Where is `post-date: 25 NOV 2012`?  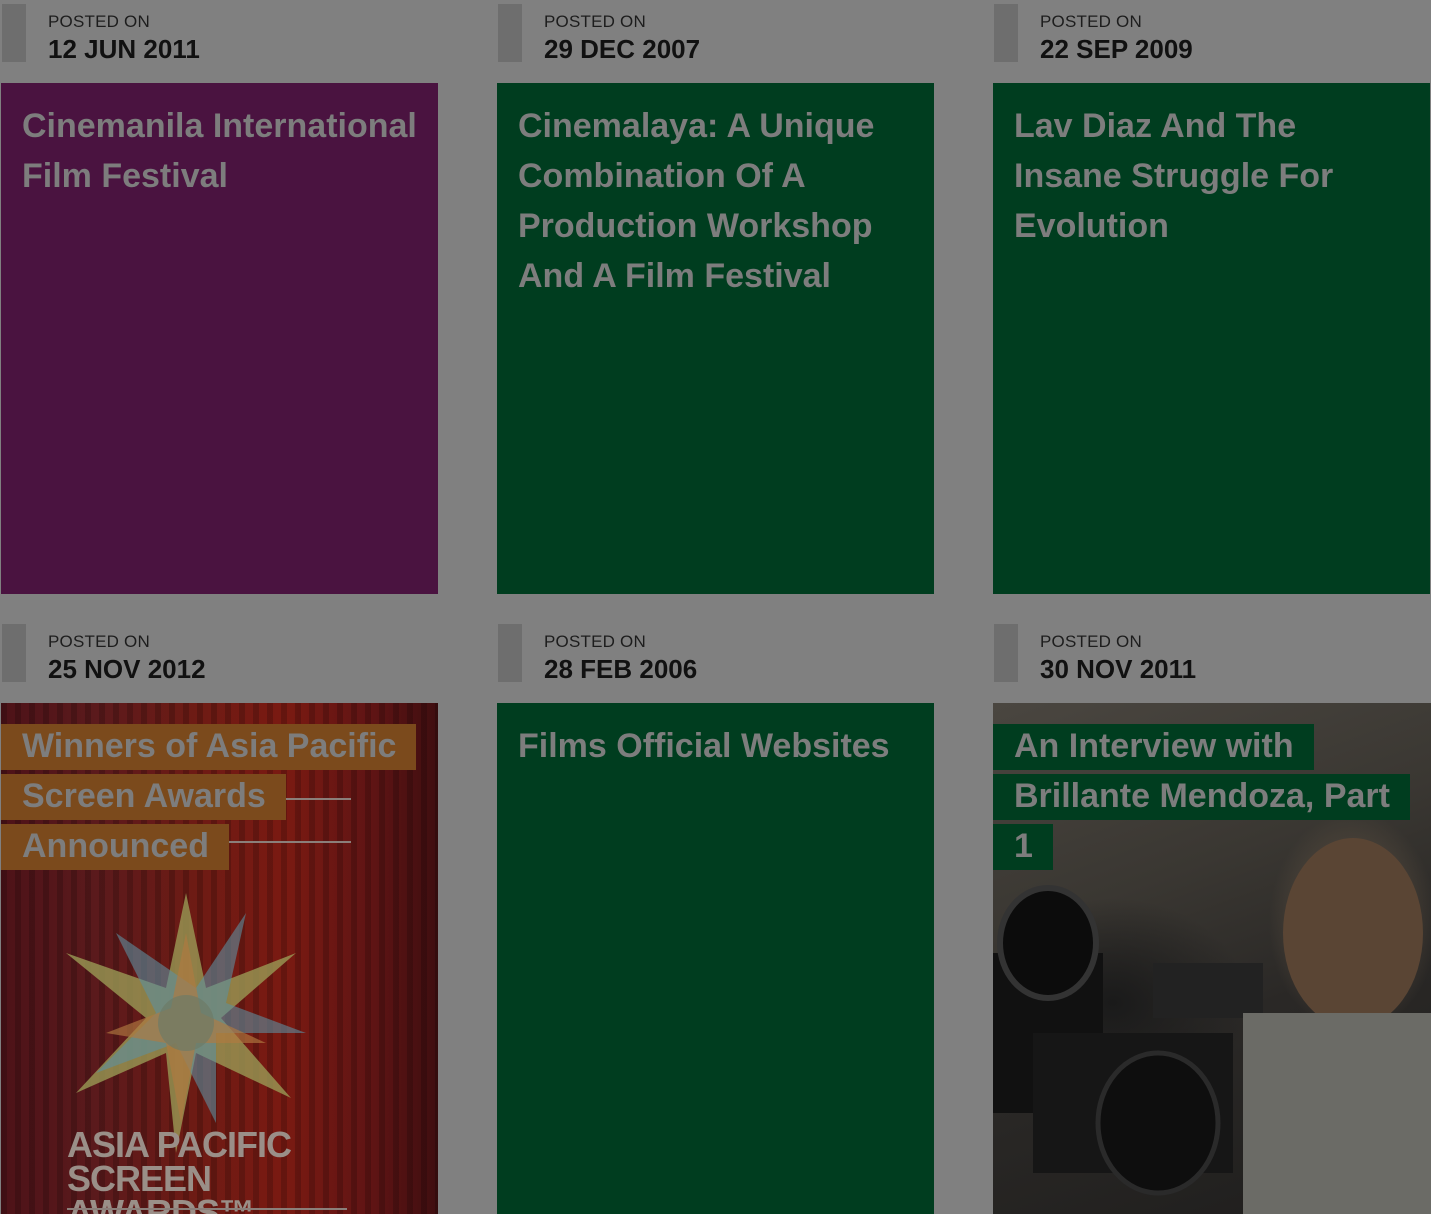 post-date: 25 NOV 2012 is located at coordinates (127, 669).